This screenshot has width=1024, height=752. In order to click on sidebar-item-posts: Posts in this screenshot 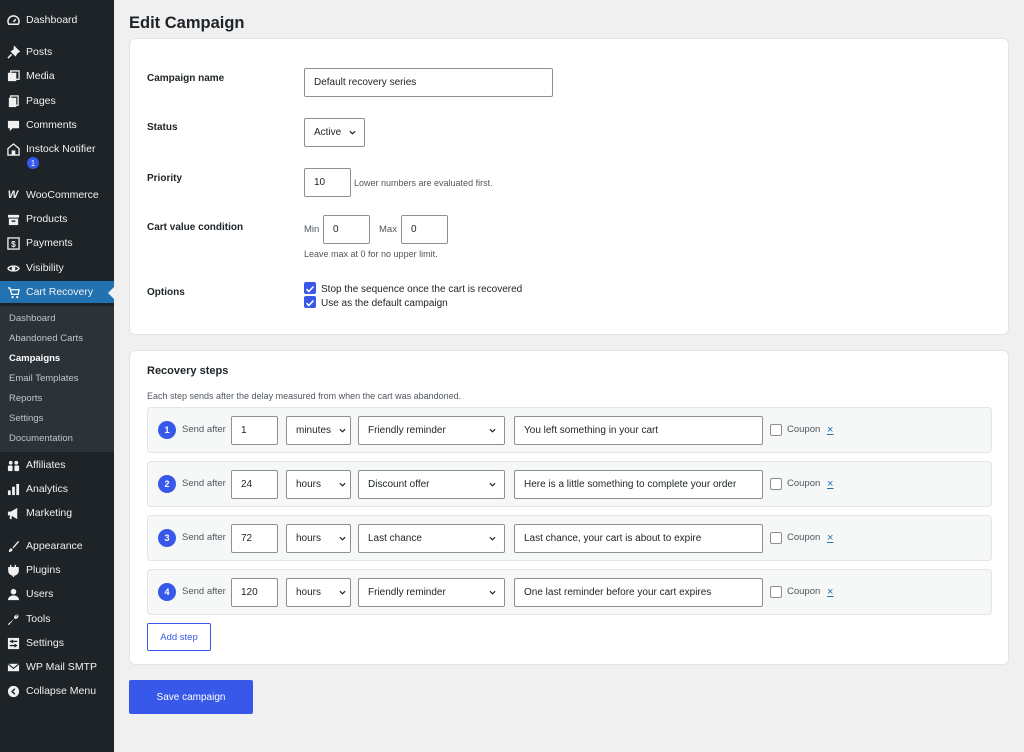, I will do `click(57, 52)`.